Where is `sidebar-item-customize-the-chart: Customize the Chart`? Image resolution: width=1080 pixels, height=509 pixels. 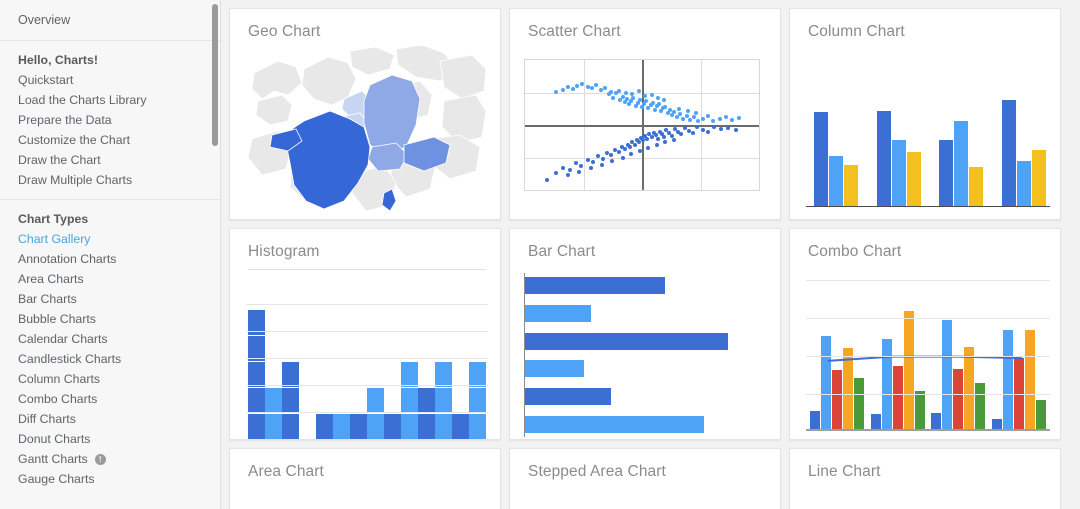 sidebar-item-customize-the-chart: Customize the Chart is located at coordinates (110, 140).